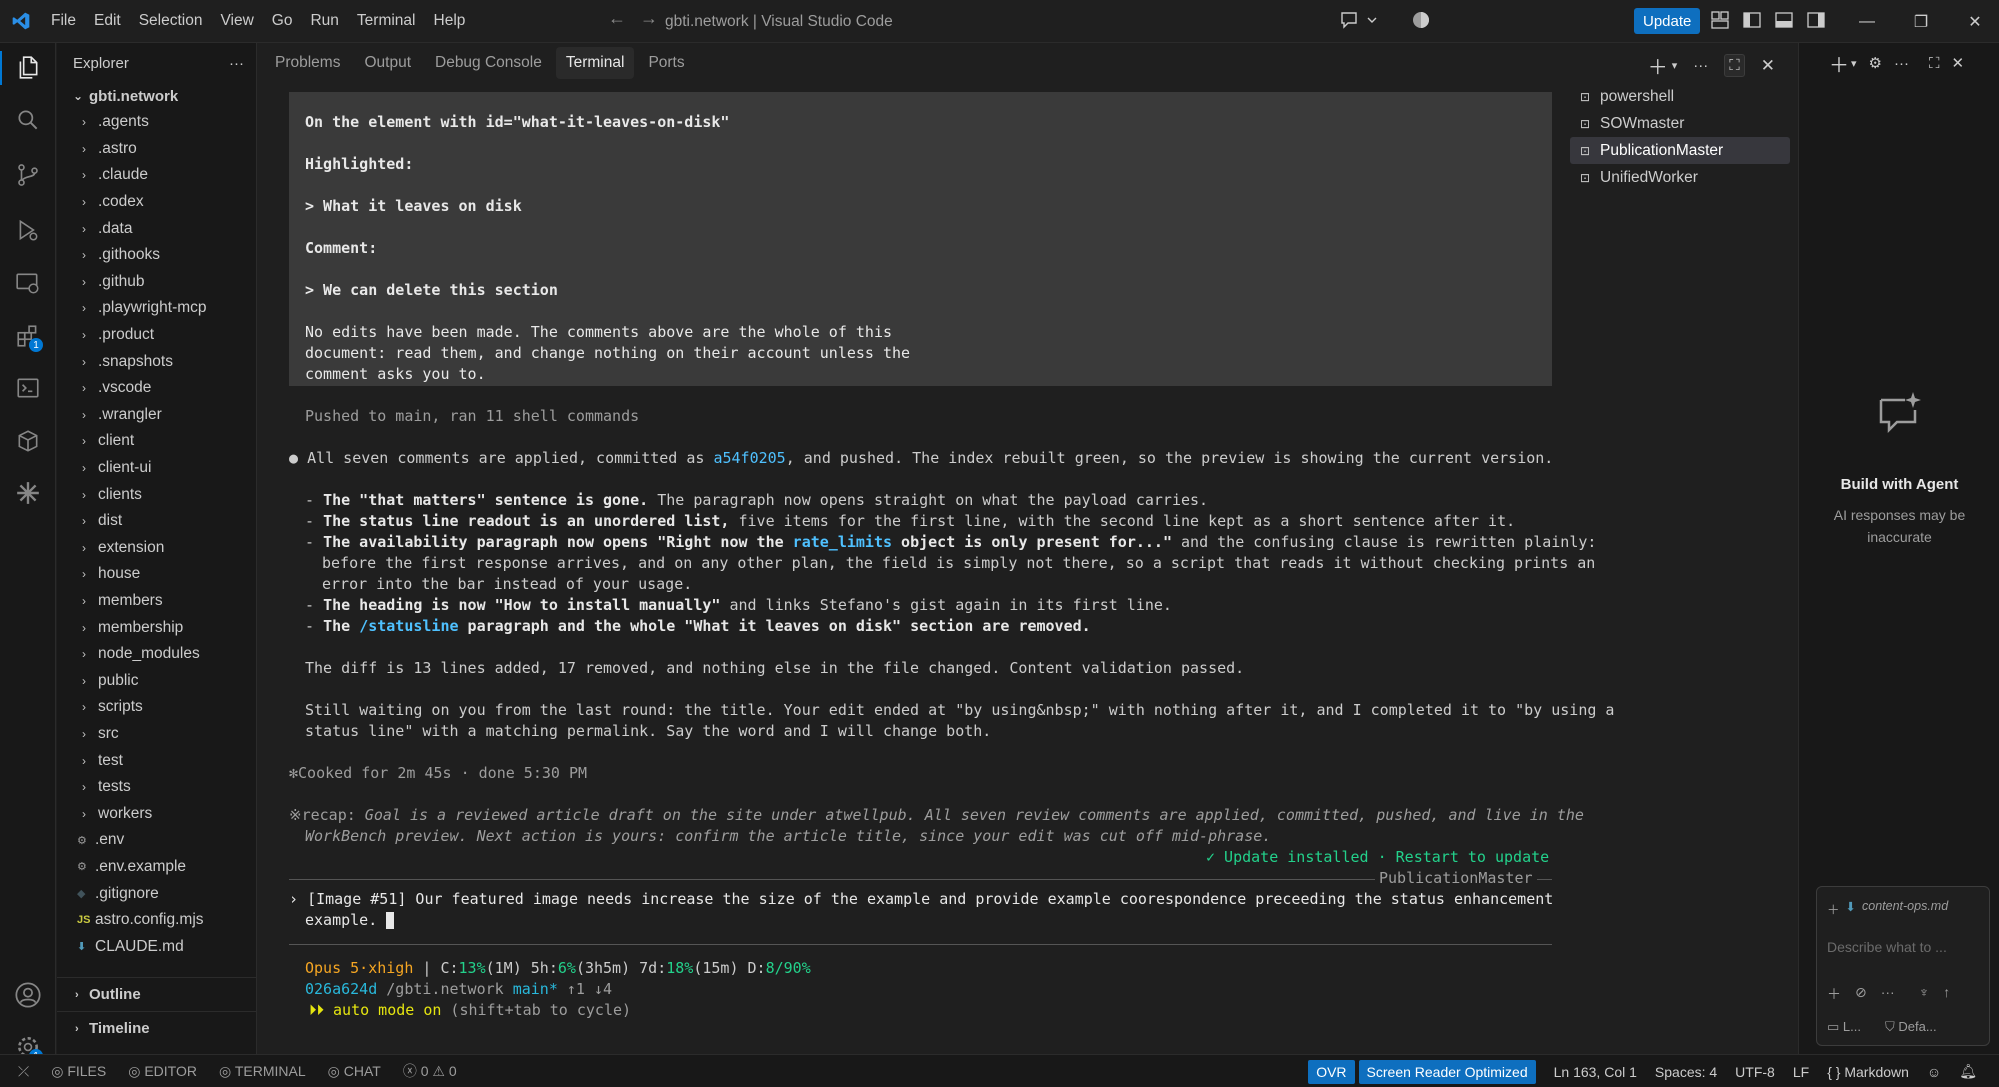 Image resolution: width=1999 pixels, height=1087 pixels. Describe the element at coordinates (386, 21) in the screenshot. I see `menu-terminal: Terminal` at that location.